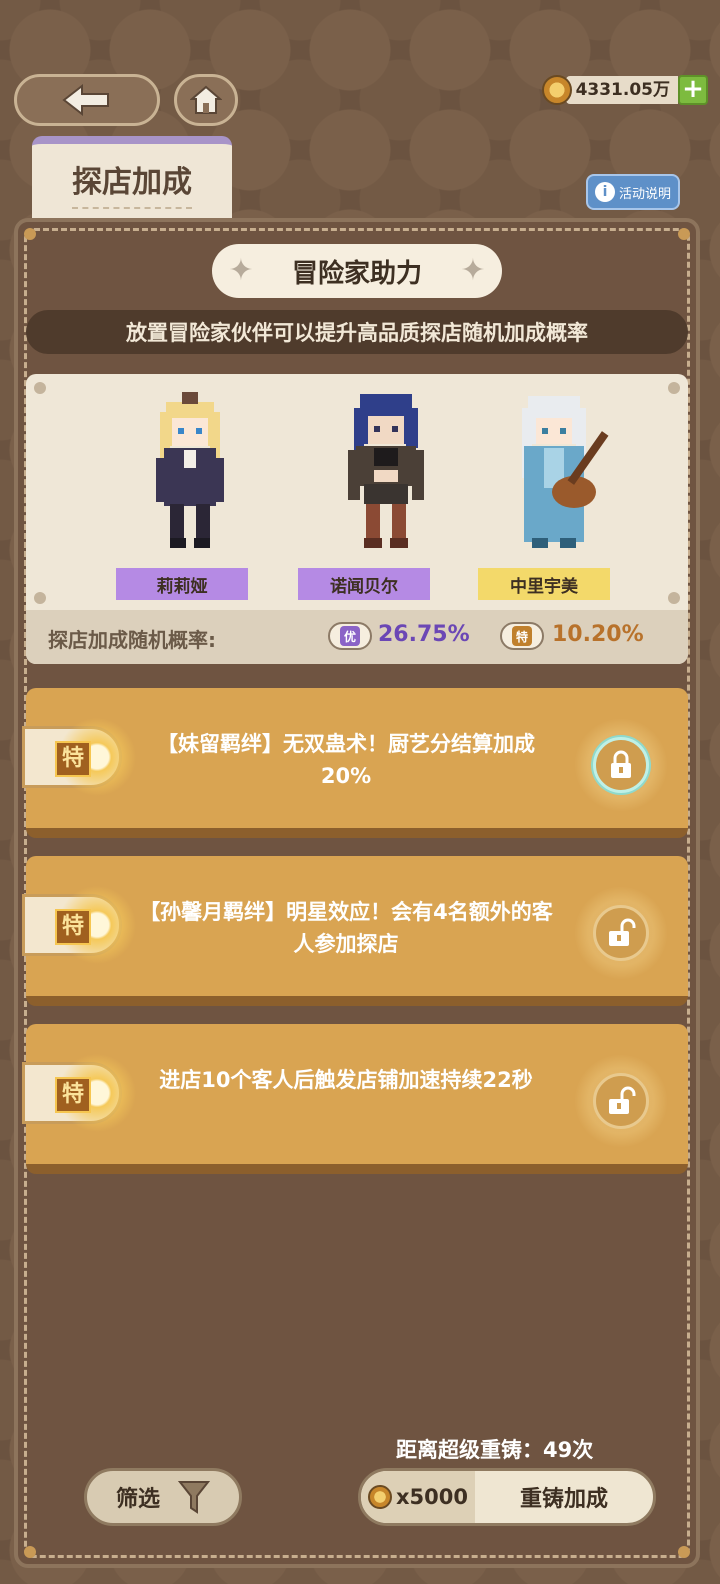  What do you see at coordinates (507, 1497) in the screenshot?
I see `reforge-button: x5000 重铸加成` at bounding box center [507, 1497].